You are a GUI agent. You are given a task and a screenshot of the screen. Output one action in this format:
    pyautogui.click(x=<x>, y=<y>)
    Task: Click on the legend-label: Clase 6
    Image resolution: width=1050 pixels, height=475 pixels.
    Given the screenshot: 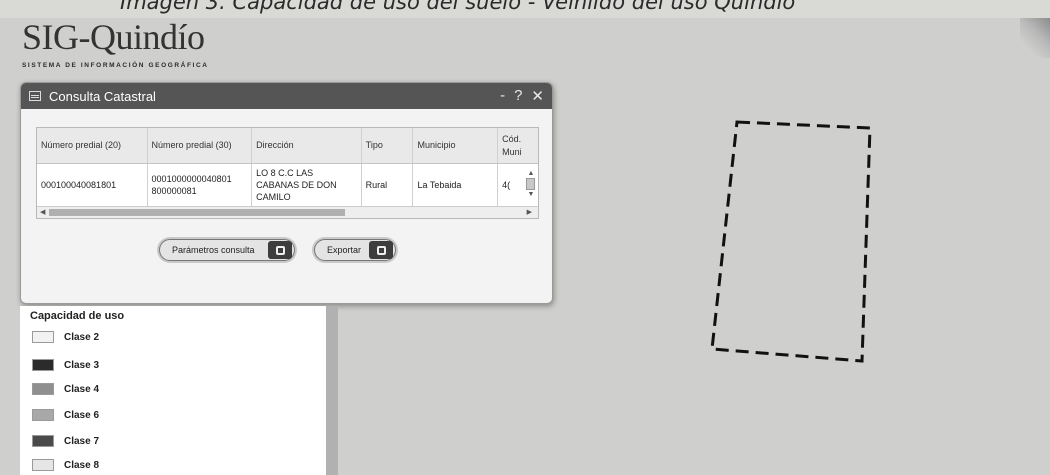 What is the action you would take?
    pyautogui.click(x=82, y=415)
    